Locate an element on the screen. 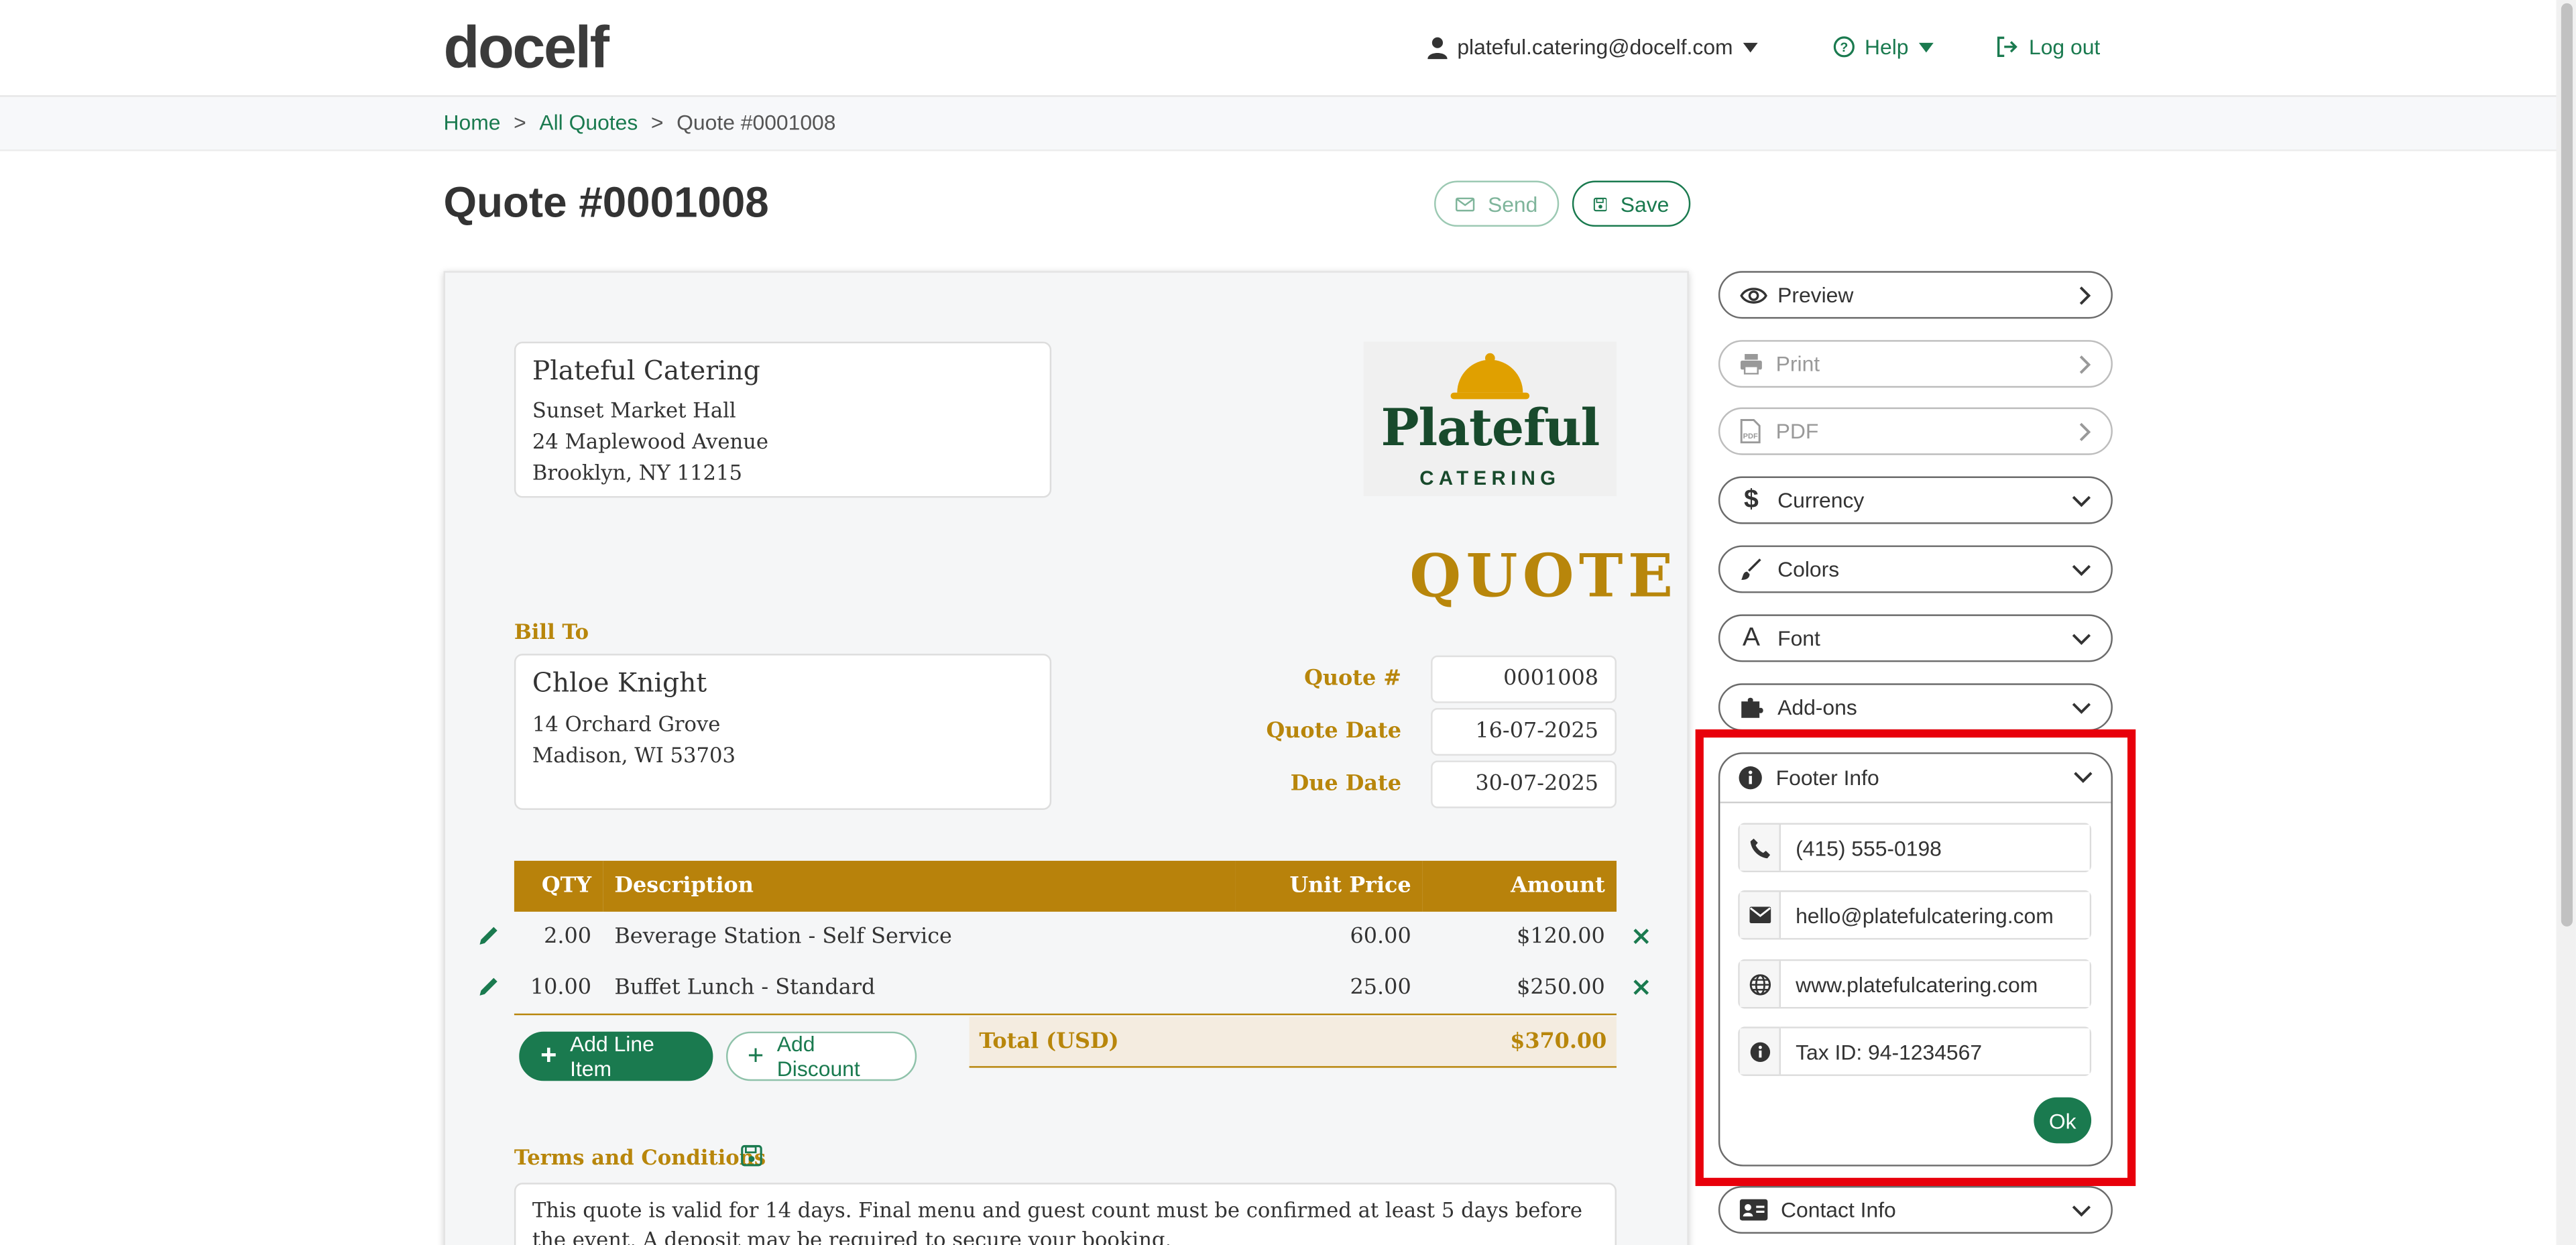 This screenshot has height=1245, width=2576. help-label: Help is located at coordinates (1886, 47).